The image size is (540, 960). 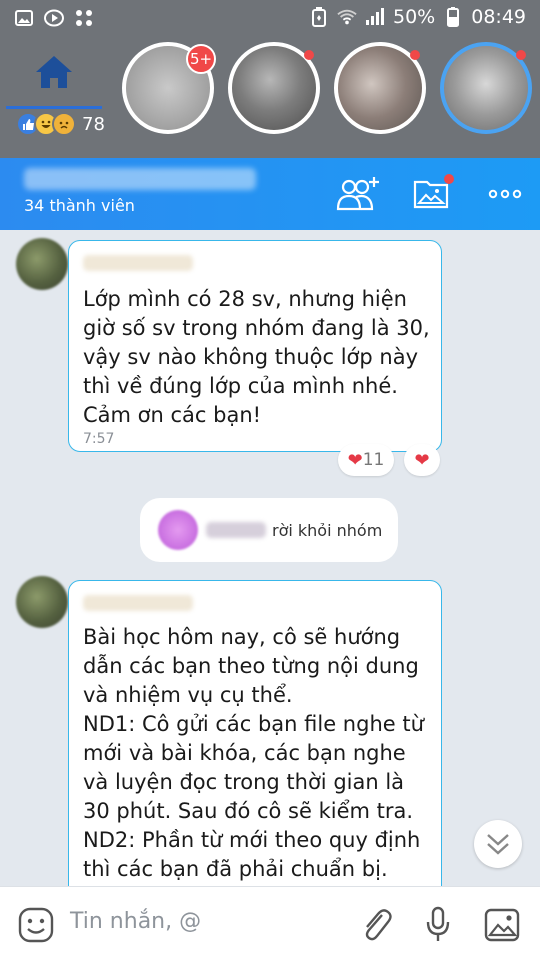 I want to click on chat-head-4-unread-dot, so click(x=521, y=55).